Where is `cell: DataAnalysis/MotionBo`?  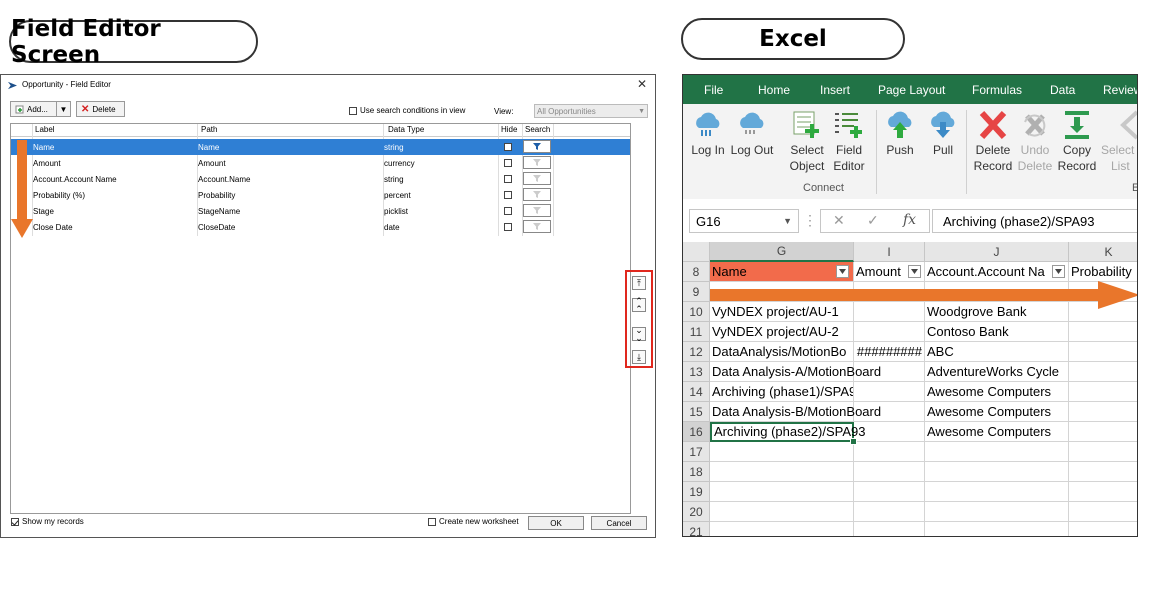
cell: DataAnalysis/MotionBo is located at coordinates (782, 352).